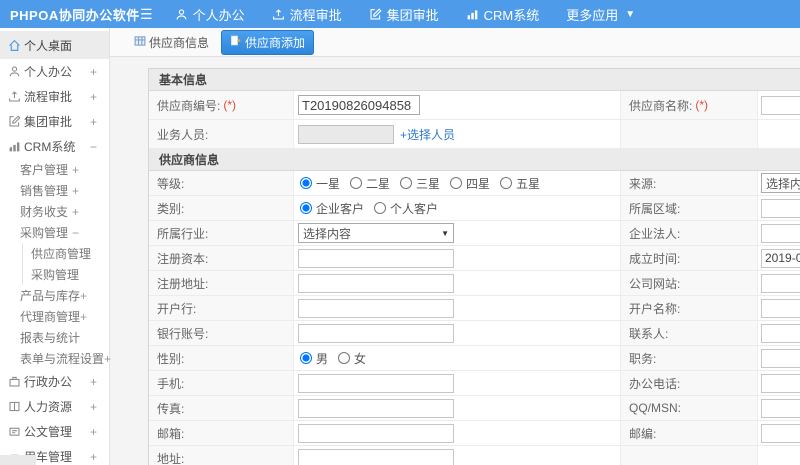 The image size is (800, 465). Describe the element at coordinates (474, 233) in the screenshot. I see `form-row-industry: 所属行业: 选择内容 ▼ 企业法人:` at that location.